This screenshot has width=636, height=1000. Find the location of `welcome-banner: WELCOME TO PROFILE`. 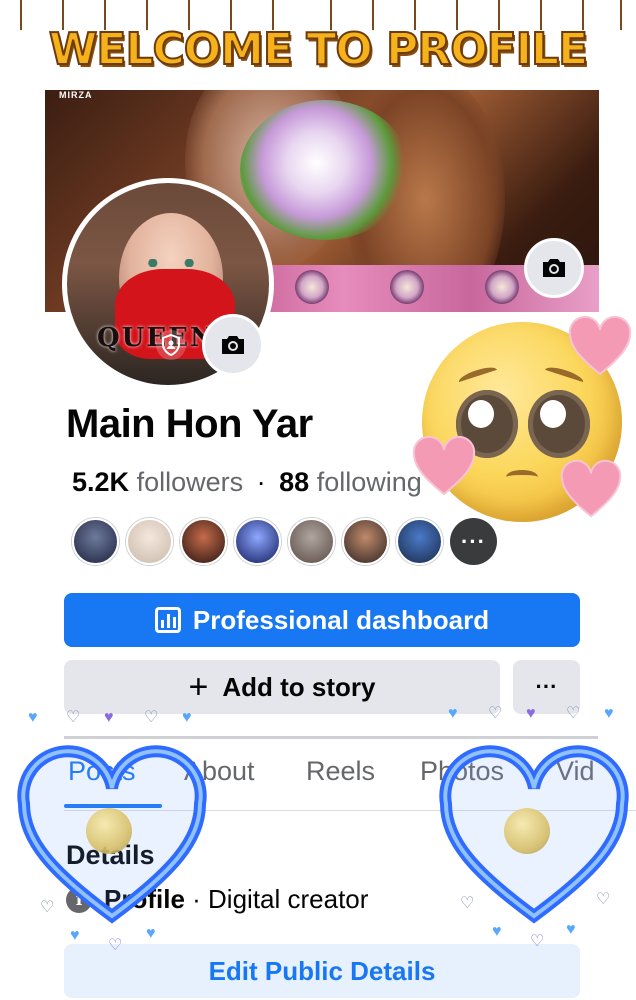

welcome-banner: WELCOME TO PROFILE is located at coordinates (318, 44).